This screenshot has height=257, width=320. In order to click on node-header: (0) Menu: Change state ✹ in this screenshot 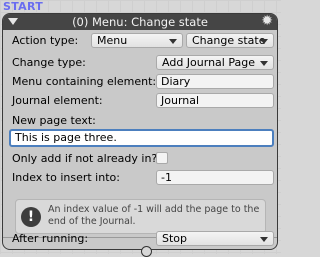, I will do `click(140, 22)`.